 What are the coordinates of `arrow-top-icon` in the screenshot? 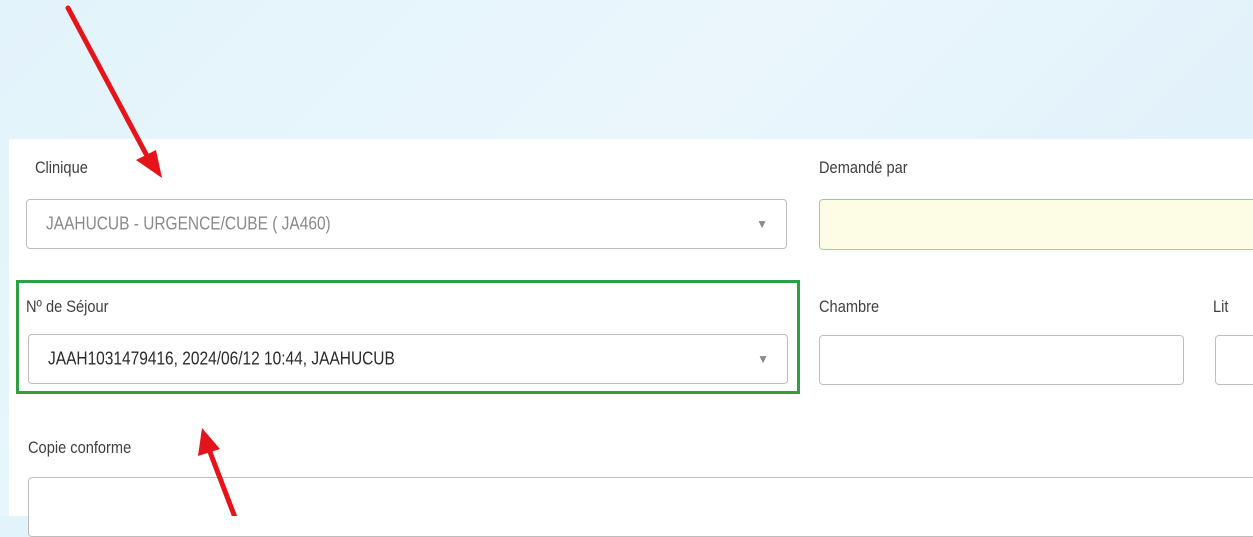 It's located at (113, 91).